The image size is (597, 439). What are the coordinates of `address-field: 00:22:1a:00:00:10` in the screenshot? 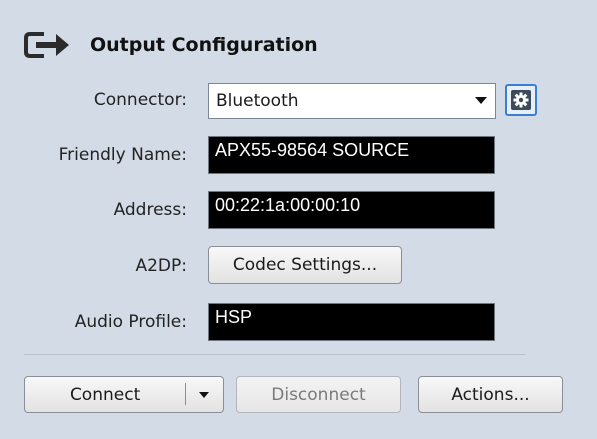 It's located at (351, 210).